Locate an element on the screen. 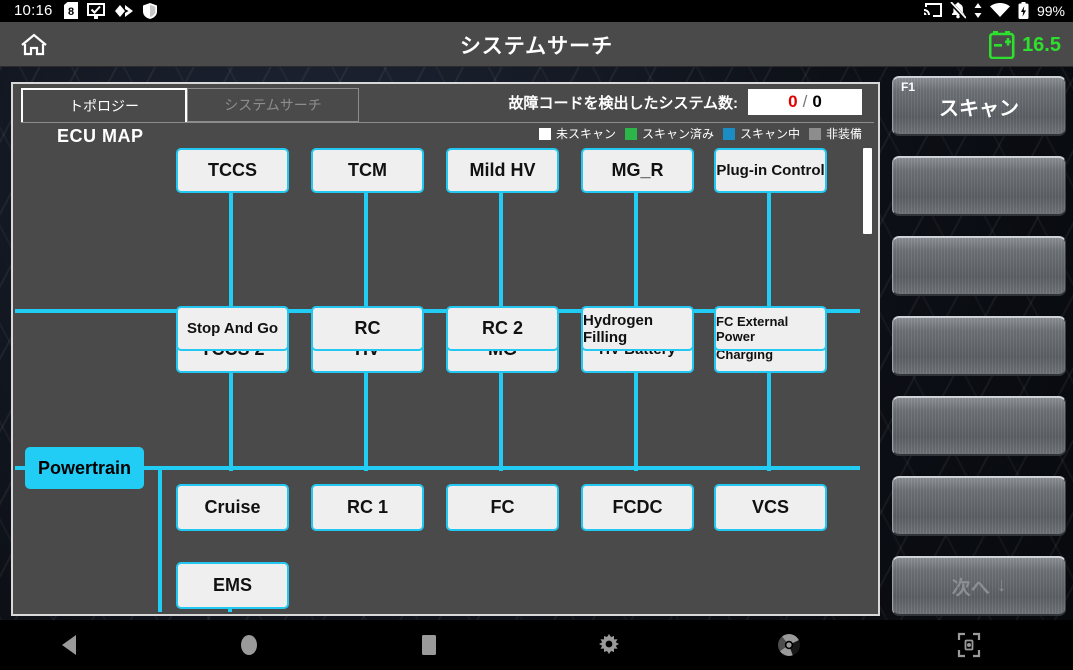 Image resolution: width=1073 pixels, height=670 pixels. fault-count-label: 故障コードを検出したシステム数: is located at coordinates (623, 103).